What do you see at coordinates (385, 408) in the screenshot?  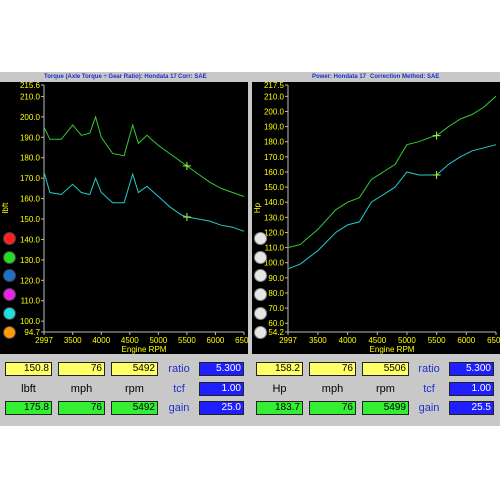 I see `rpm-value-2: 5499` at bounding box center [385, 408].